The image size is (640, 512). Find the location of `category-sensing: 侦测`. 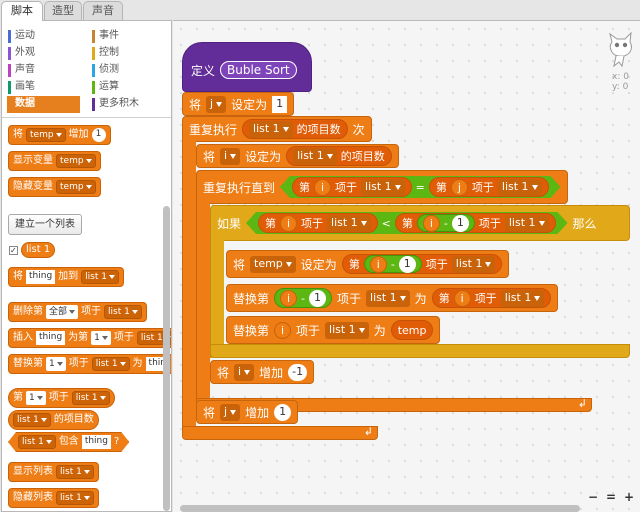

category-sensing: 侦测 is located at coordinates (115, 70).